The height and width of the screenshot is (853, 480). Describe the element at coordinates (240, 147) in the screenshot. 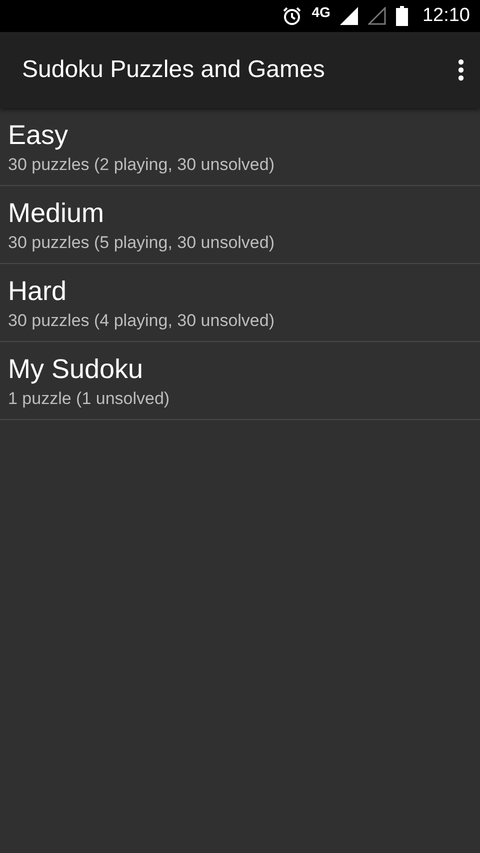

I see `folder-list-item: Easy 30 puzzles (2 playing, 30 unsolved)` at that location.